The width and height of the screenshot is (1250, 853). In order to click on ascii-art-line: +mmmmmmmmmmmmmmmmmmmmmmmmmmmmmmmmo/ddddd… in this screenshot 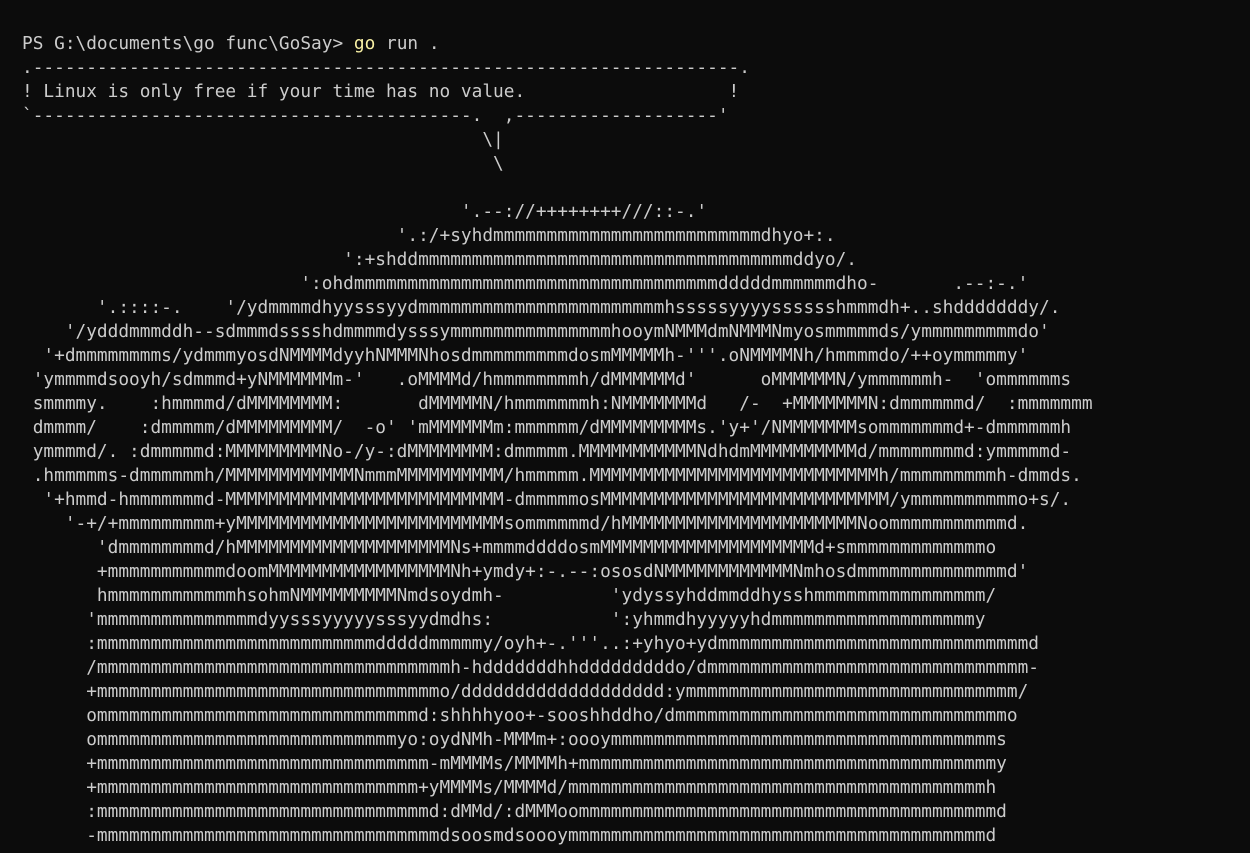, I will do `click(525, 691)`.